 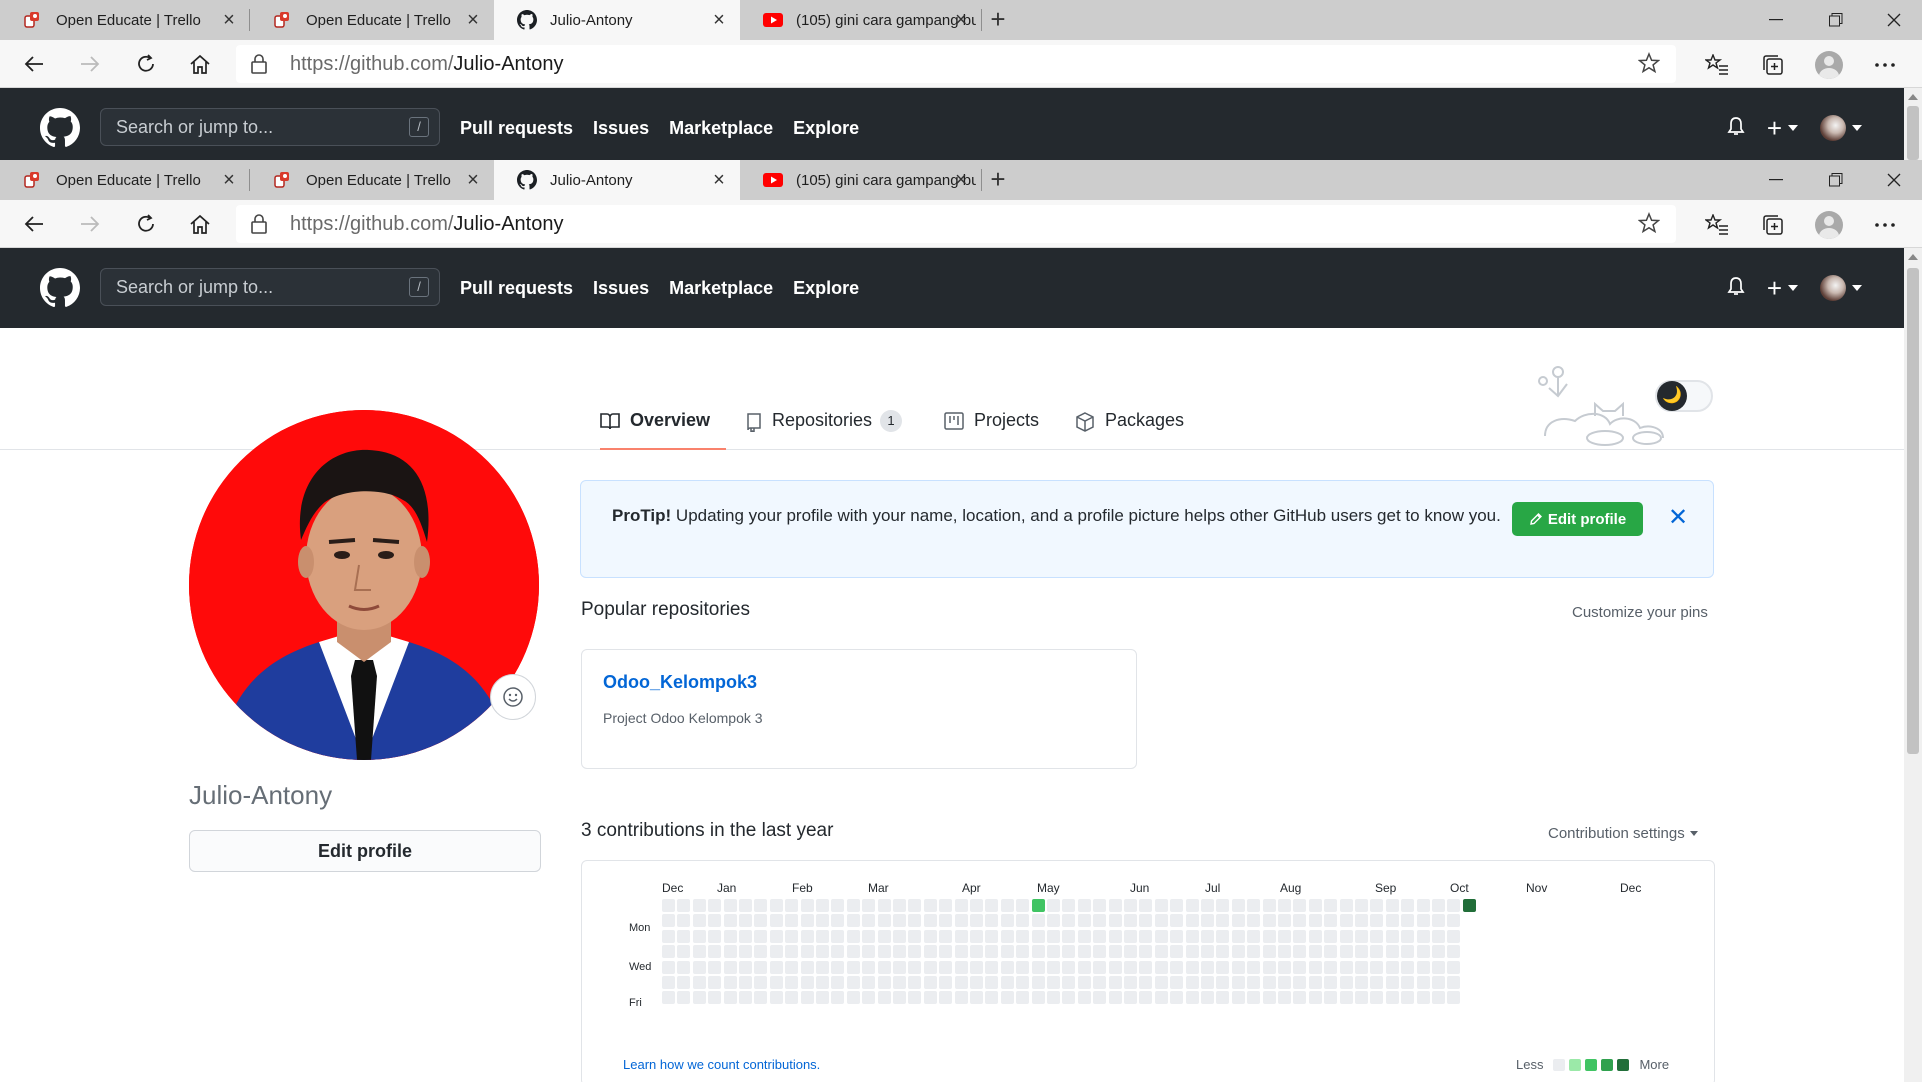 I want to click on new-tab-icon: +, so click(x=998, y=20).